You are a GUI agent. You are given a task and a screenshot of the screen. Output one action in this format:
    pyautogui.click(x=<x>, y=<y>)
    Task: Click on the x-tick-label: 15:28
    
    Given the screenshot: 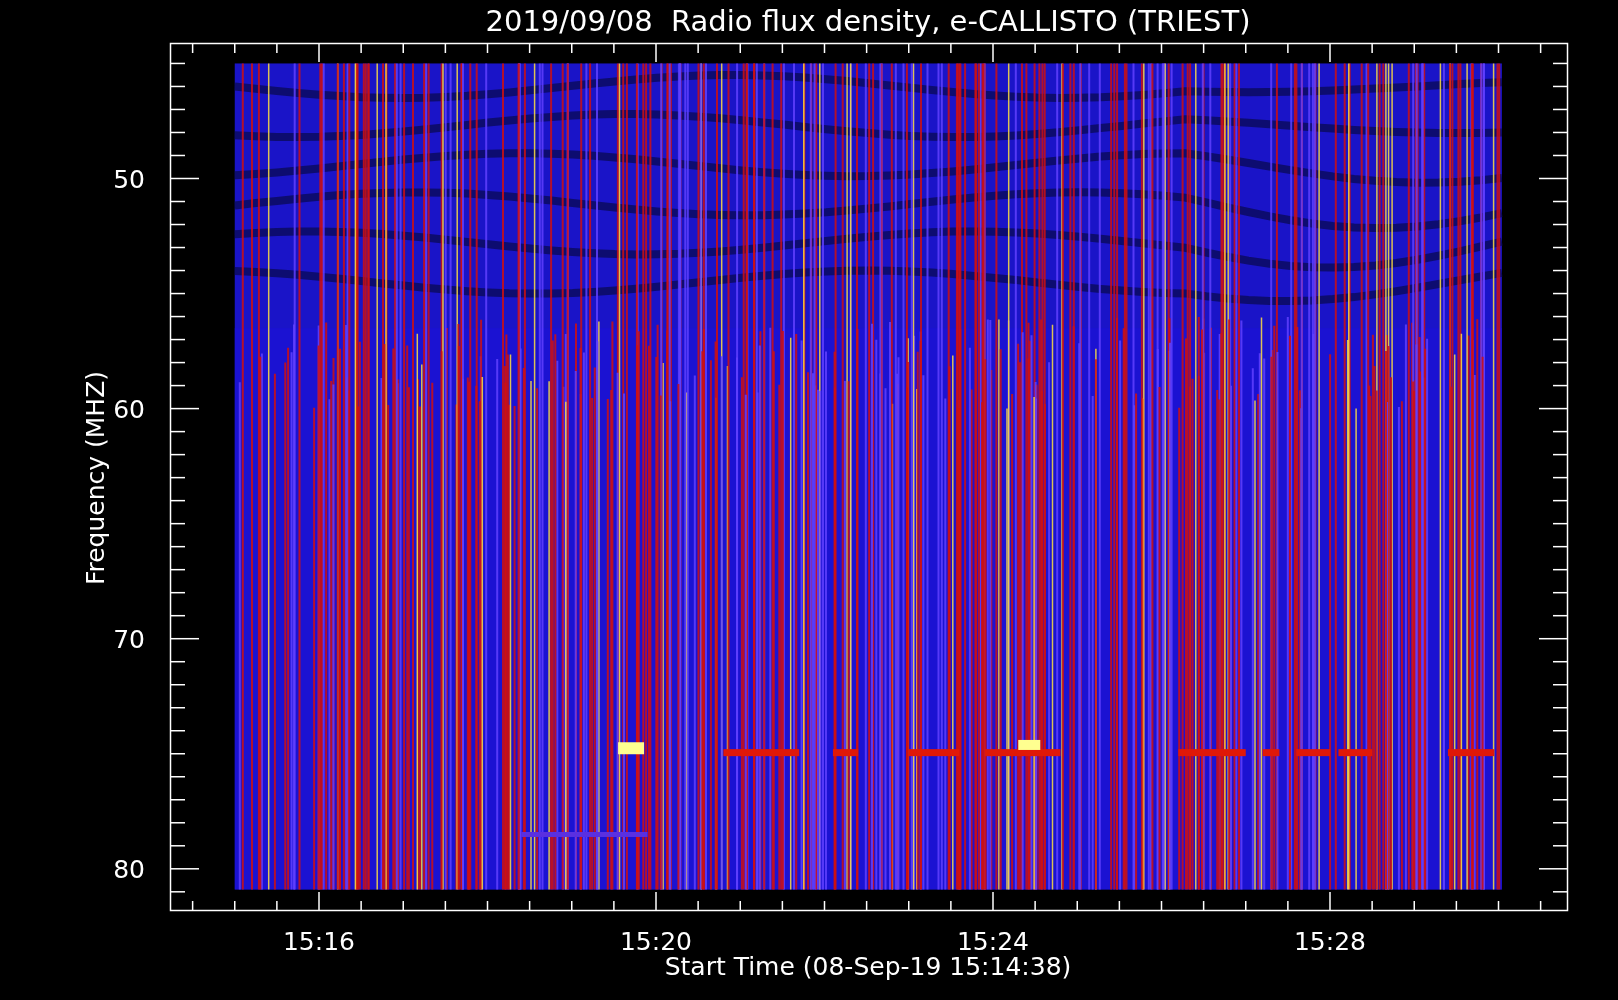 What is the action you would take?
    pyautogui.click(x=1330, y=941)
    